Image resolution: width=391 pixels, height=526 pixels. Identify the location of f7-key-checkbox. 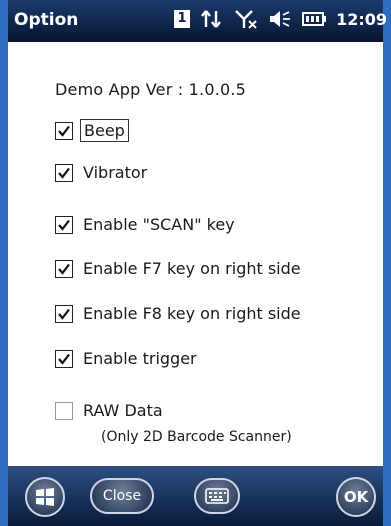
(64, 268).